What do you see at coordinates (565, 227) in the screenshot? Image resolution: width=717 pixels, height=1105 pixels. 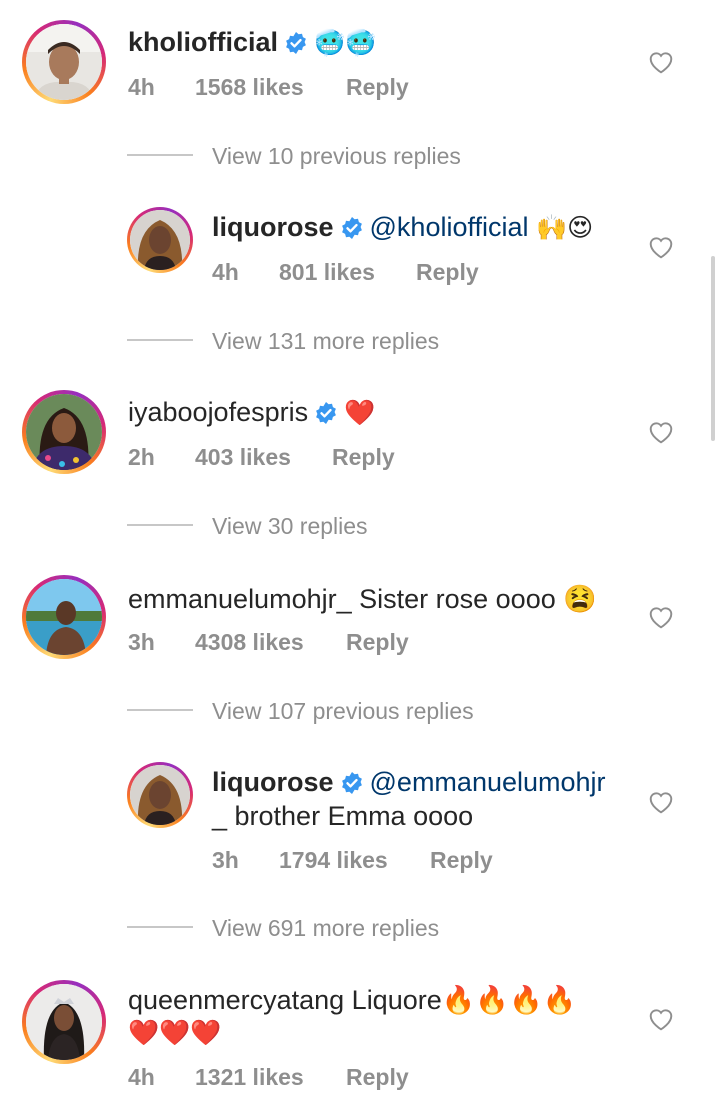 I see `comment-text: 🙌😍` at bounding box center [565, 227].